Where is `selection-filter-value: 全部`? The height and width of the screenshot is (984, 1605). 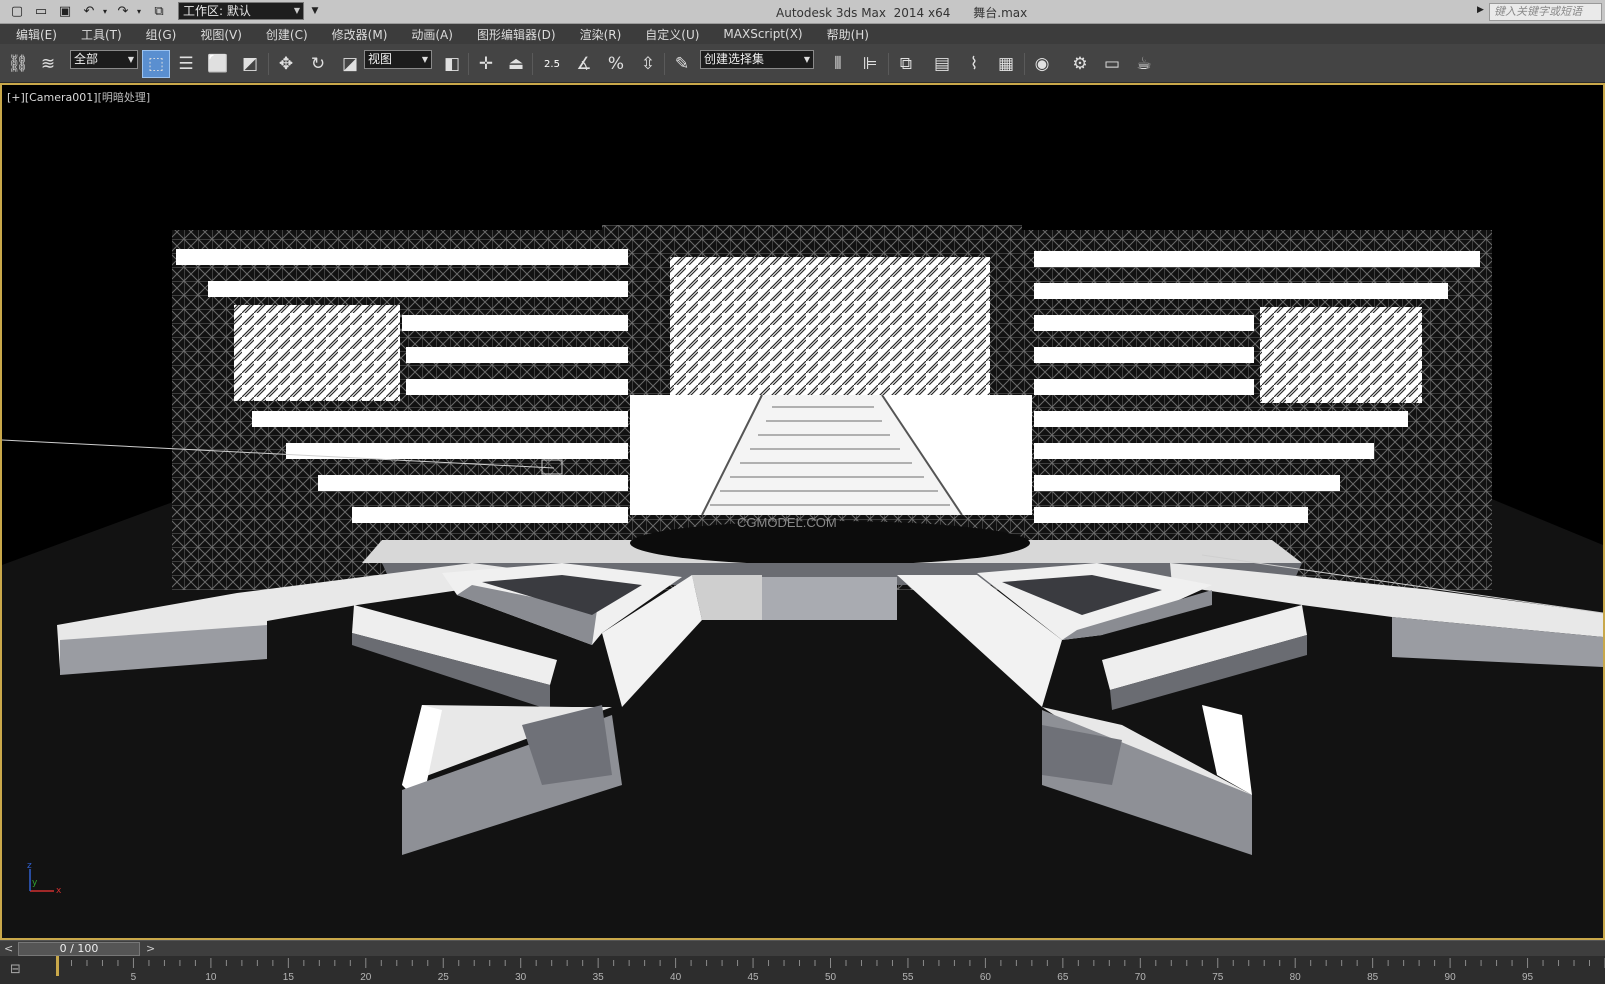 selection-filter-value: 全部 is located at coordinates (86, 59).